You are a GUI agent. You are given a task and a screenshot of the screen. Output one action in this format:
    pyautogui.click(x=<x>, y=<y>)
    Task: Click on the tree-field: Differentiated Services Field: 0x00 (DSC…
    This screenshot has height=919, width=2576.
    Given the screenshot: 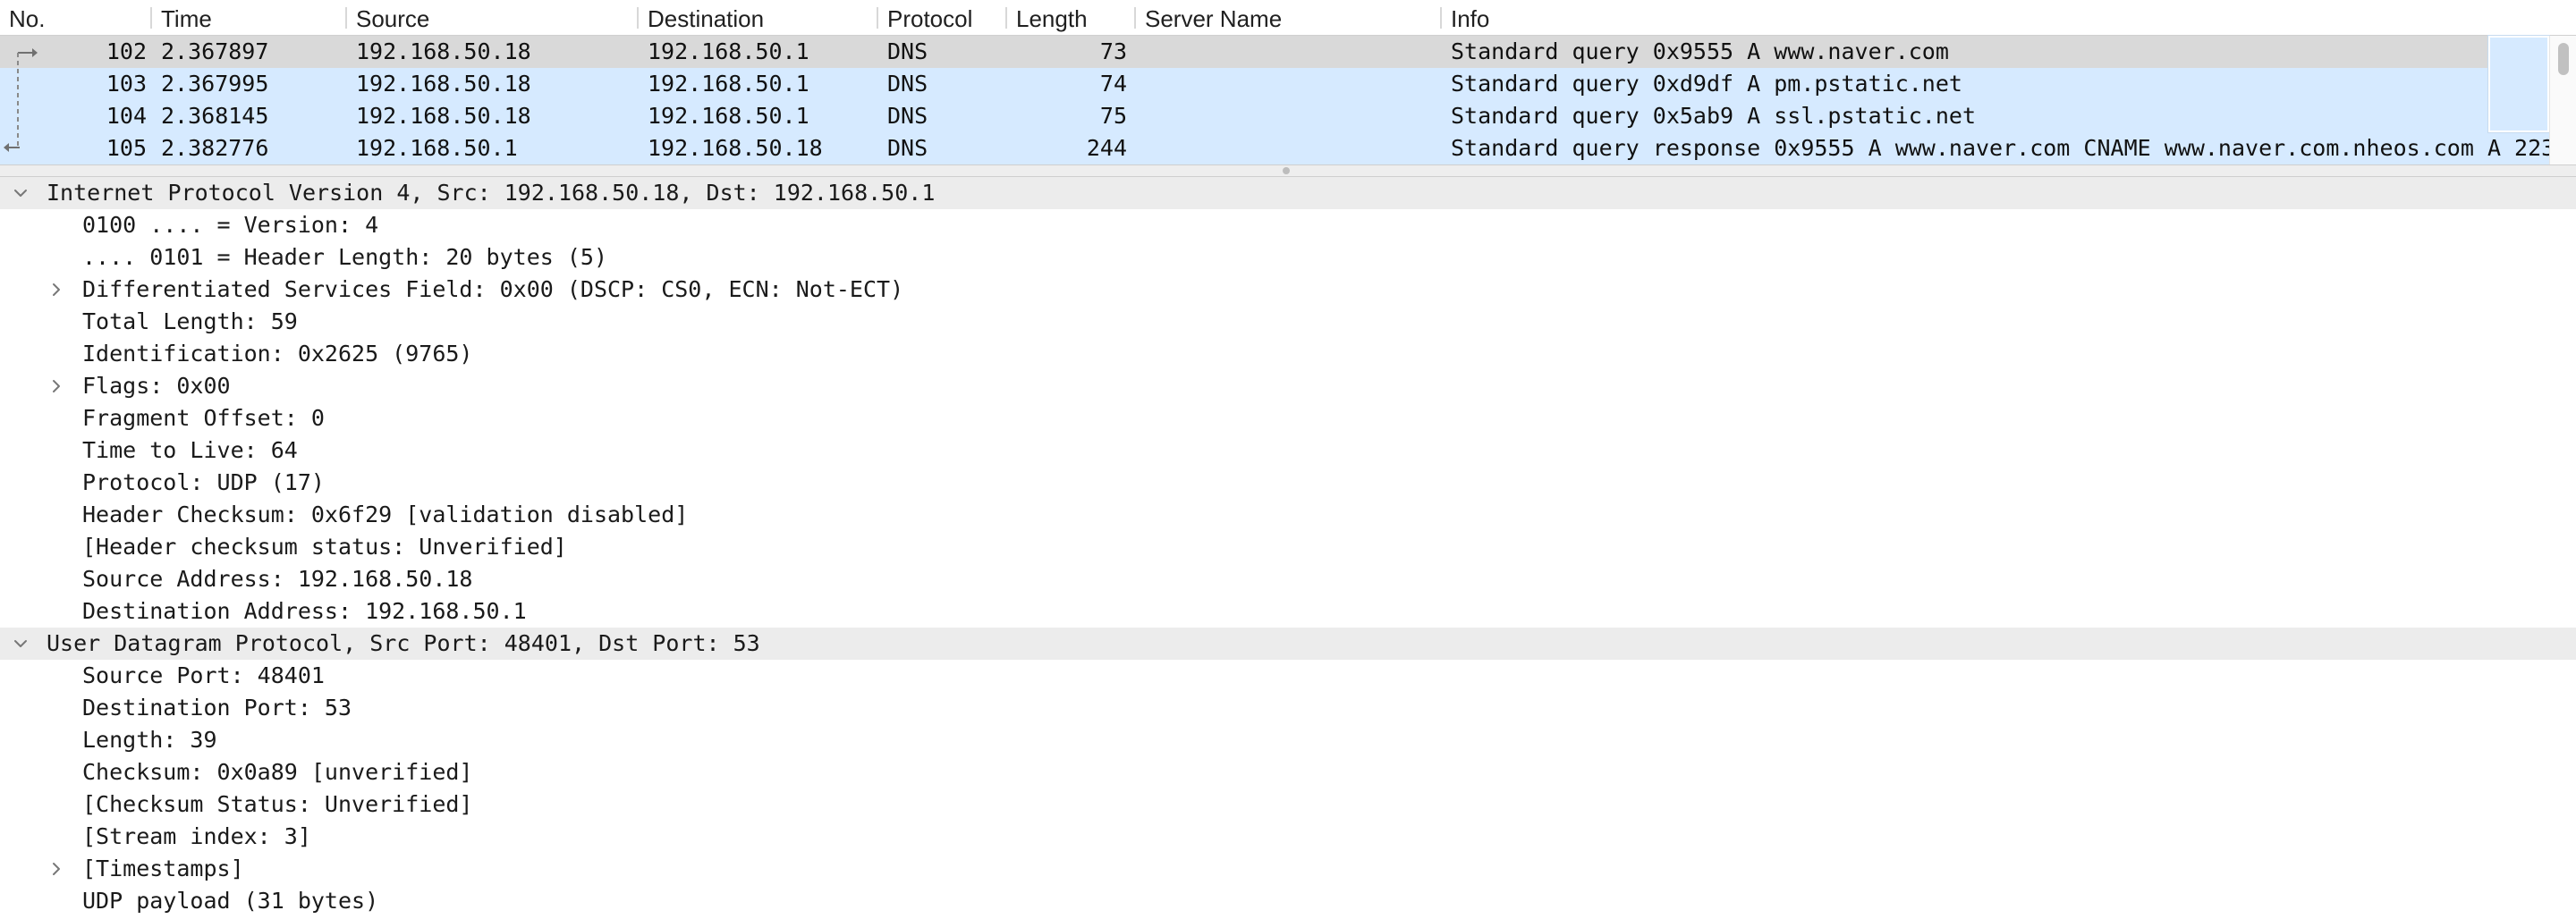 What is the action you would take?
    pyautogui.click(x=1288, y=290)
    